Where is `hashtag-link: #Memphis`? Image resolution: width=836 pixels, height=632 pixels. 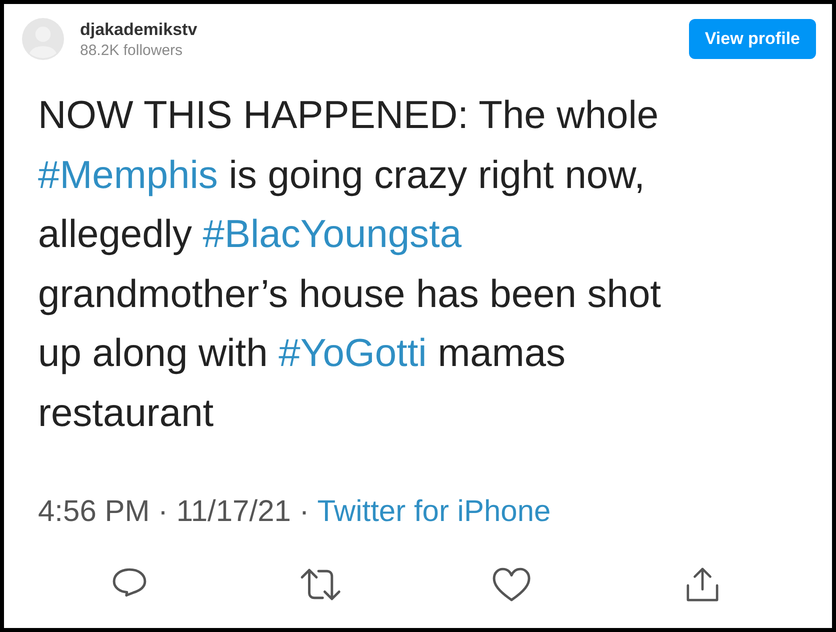
hashtag-link: #Memphis is located at coordinates (128, 175).